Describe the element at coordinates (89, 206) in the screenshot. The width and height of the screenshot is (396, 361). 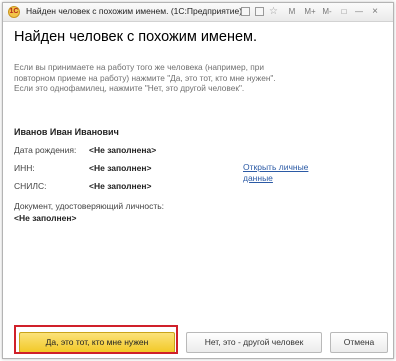
I see `identity-document-label: Документ, удостоверяющий личность:` at that location.